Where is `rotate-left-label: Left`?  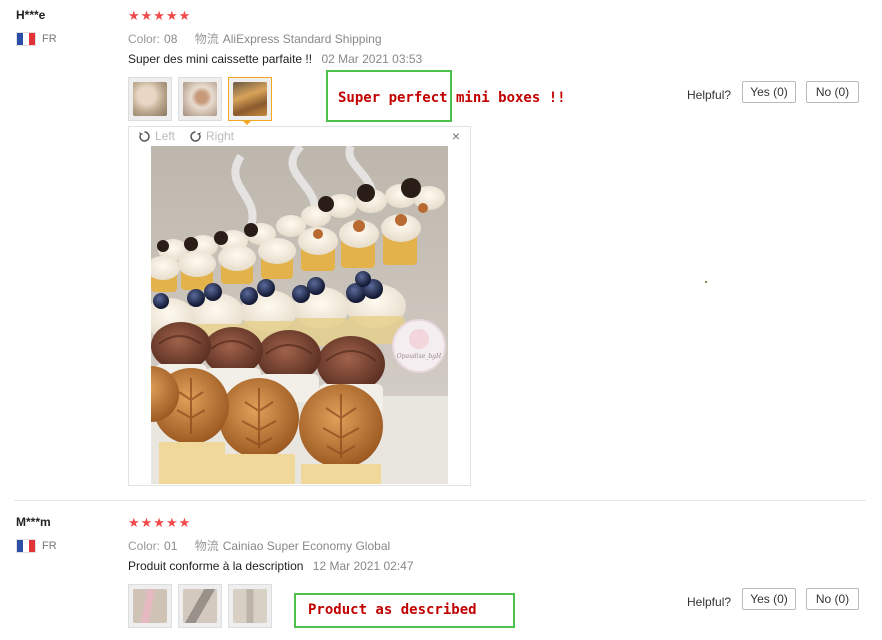
rotate-left-label: Left is located at coordinates (165, 136).